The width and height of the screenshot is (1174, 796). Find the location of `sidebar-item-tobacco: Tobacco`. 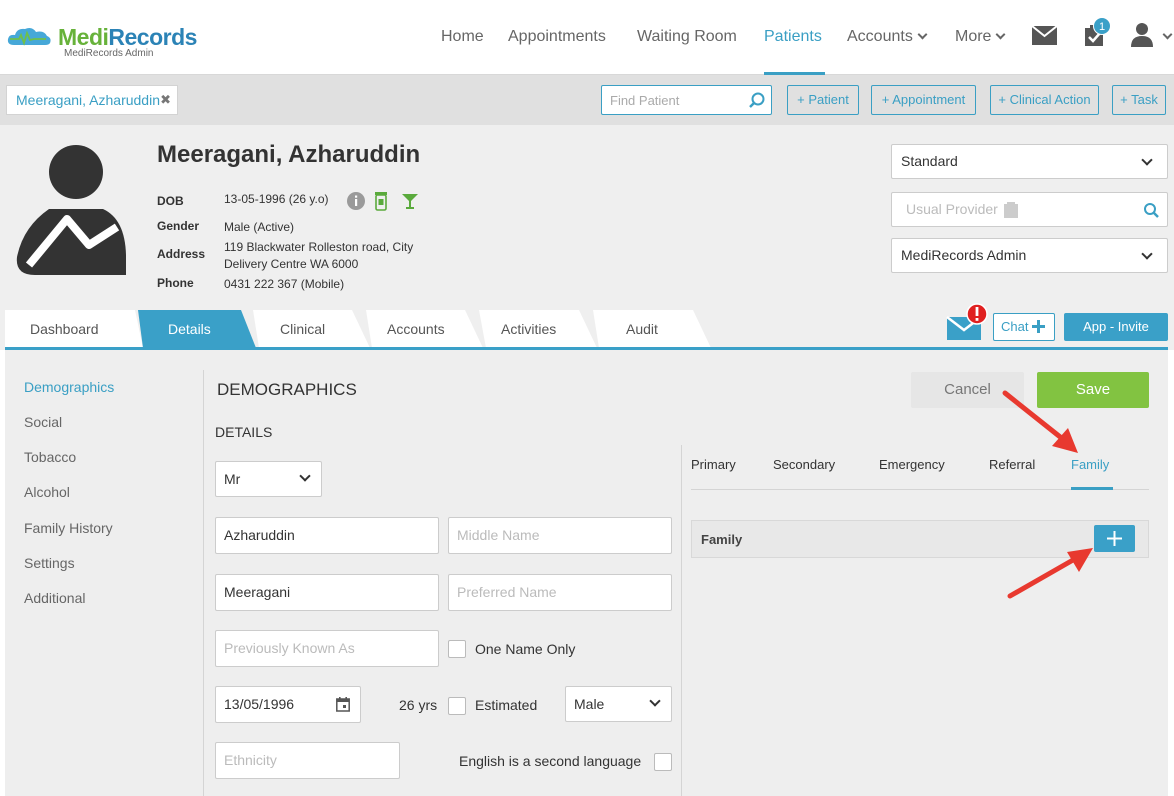

sidebar-item-tobacco: Tobacco is located at coordinates (50, 457).